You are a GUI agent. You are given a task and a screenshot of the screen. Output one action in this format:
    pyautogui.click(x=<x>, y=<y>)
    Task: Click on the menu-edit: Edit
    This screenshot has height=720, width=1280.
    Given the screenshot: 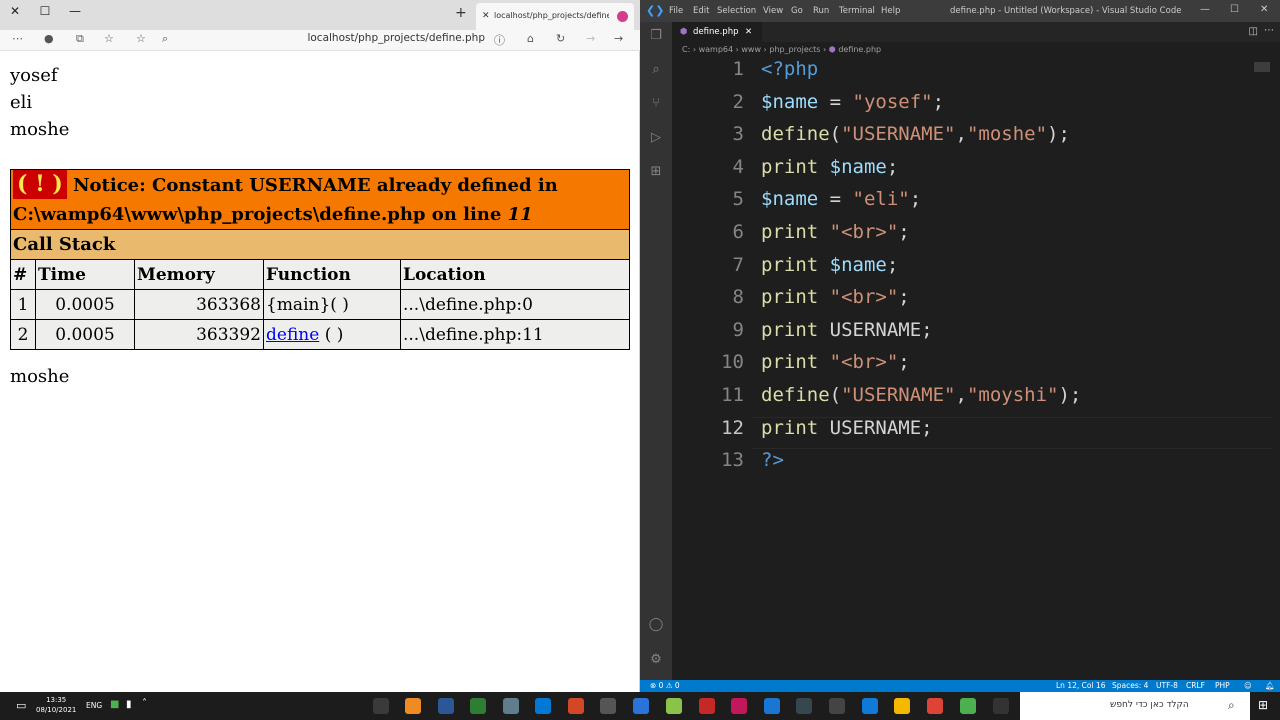 What is the action you would take?
    pyautogui.click(x=701, y=11)
    